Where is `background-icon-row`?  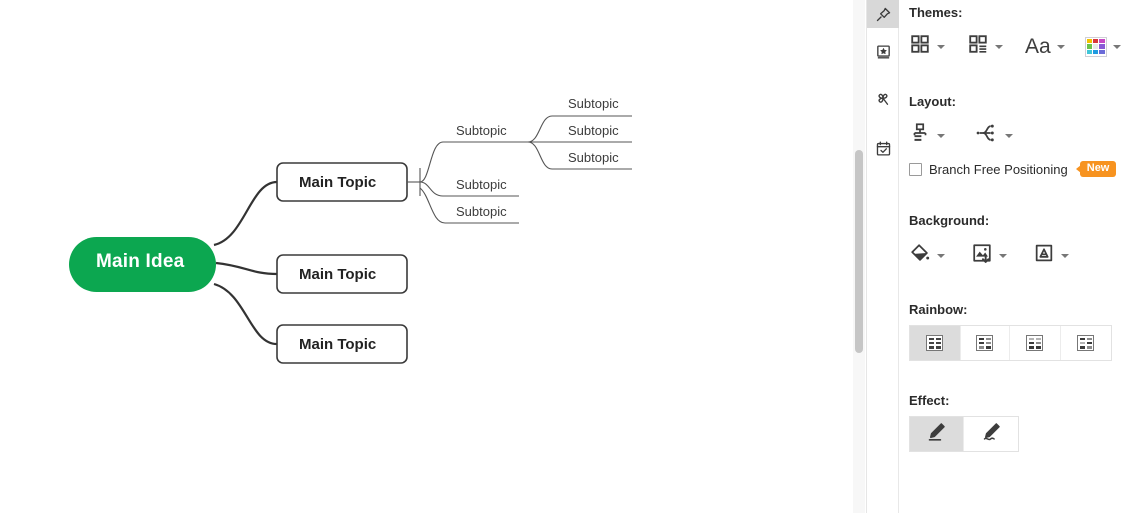
background-icon-row is located at coordinates (989, 255).